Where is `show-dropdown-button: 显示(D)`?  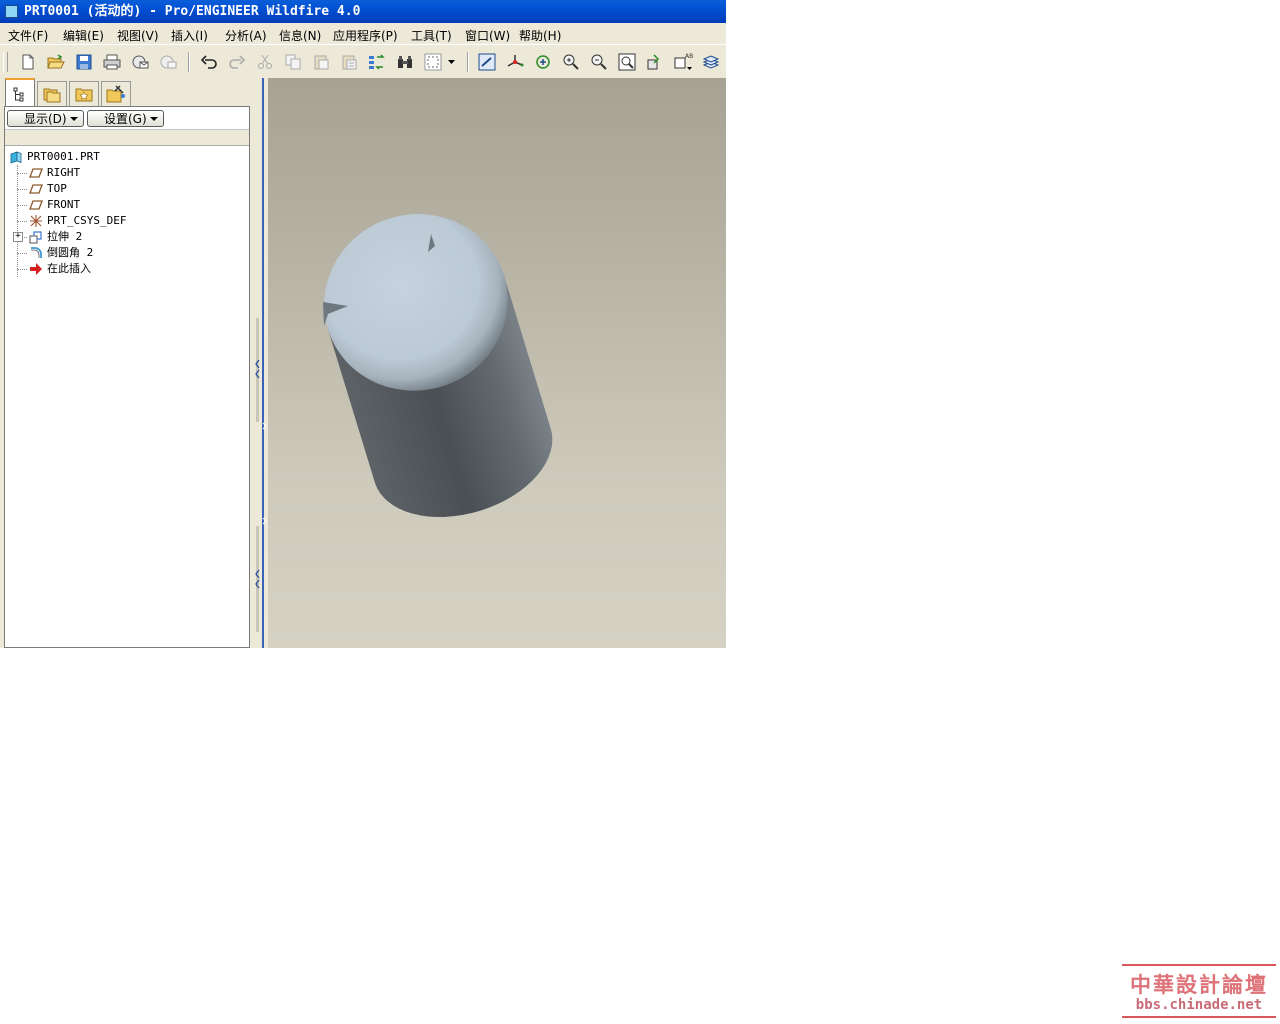 show-dropdown-button: 显示(D) is located at coordinates (45, 118).